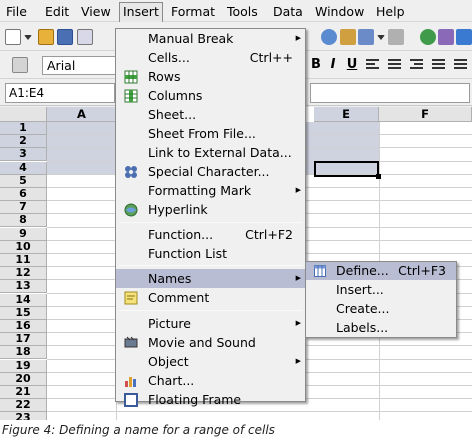 This screenshot has height=443, width=472. I want to click on menu-item-formatting-mark: Formatting Mark ▶, so click(210, 190).